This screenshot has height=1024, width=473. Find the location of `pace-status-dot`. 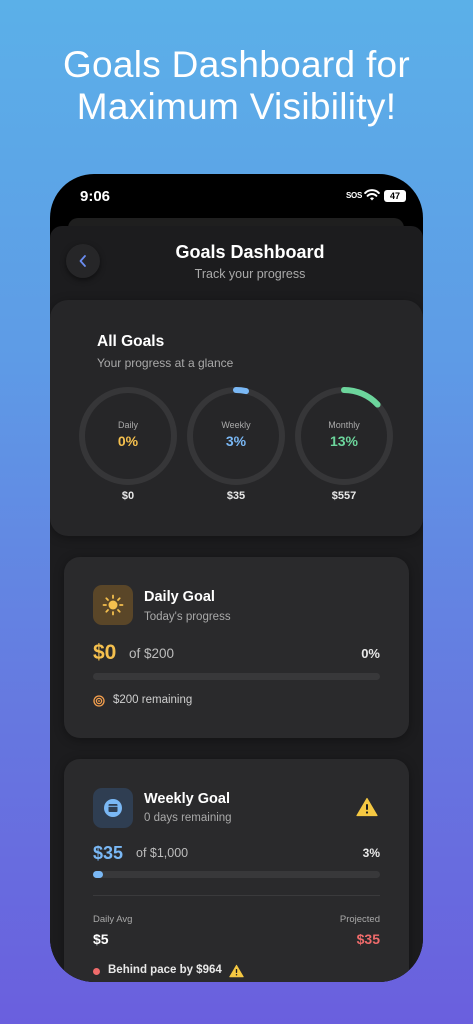

pace-status-dot is located at coordinates (96, 971).